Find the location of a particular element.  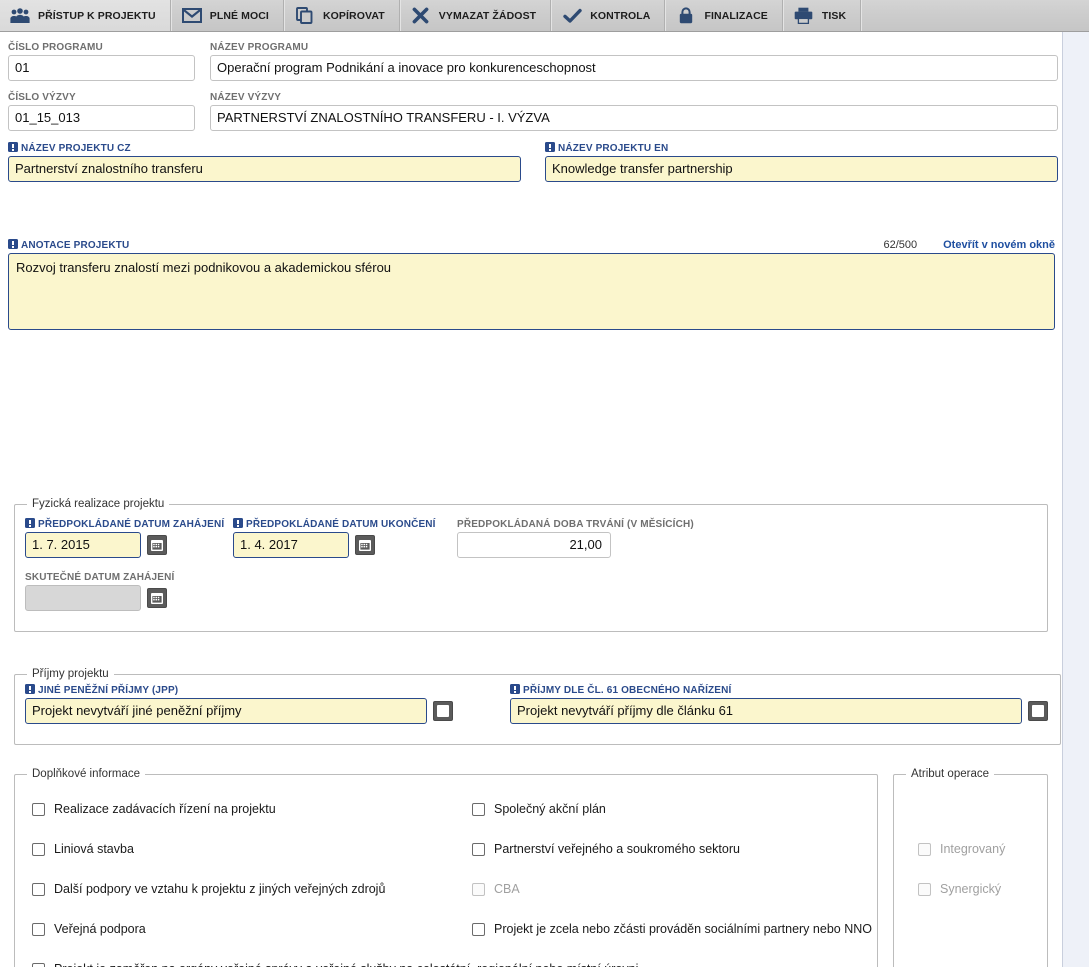

printer-icon is located at coordinates (804, 16).